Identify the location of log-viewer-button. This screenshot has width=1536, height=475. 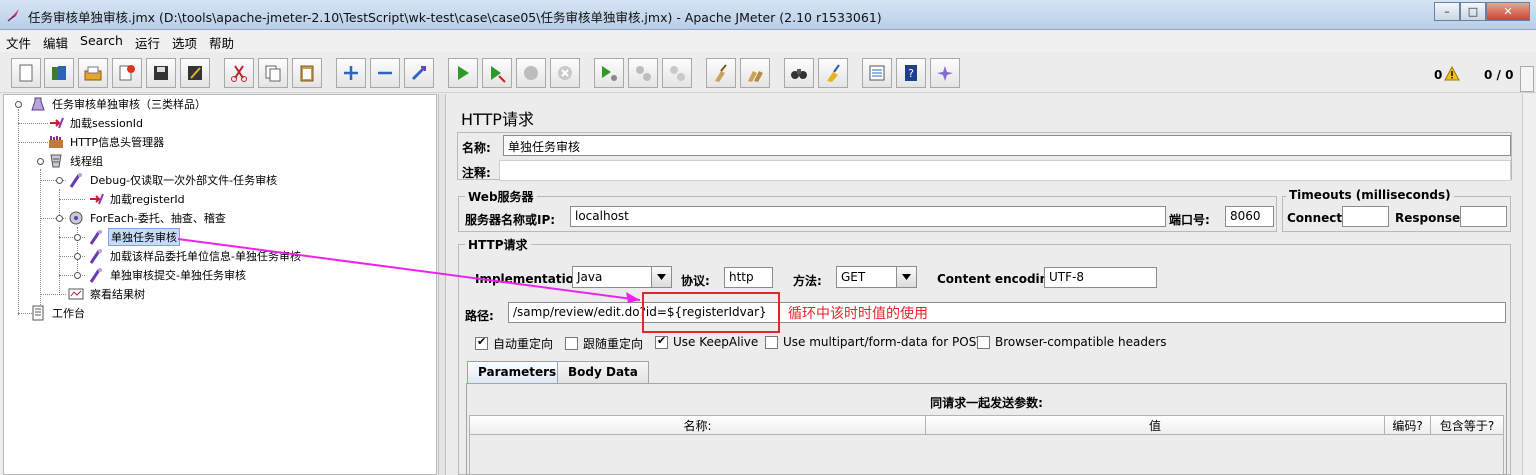
(945, 73).